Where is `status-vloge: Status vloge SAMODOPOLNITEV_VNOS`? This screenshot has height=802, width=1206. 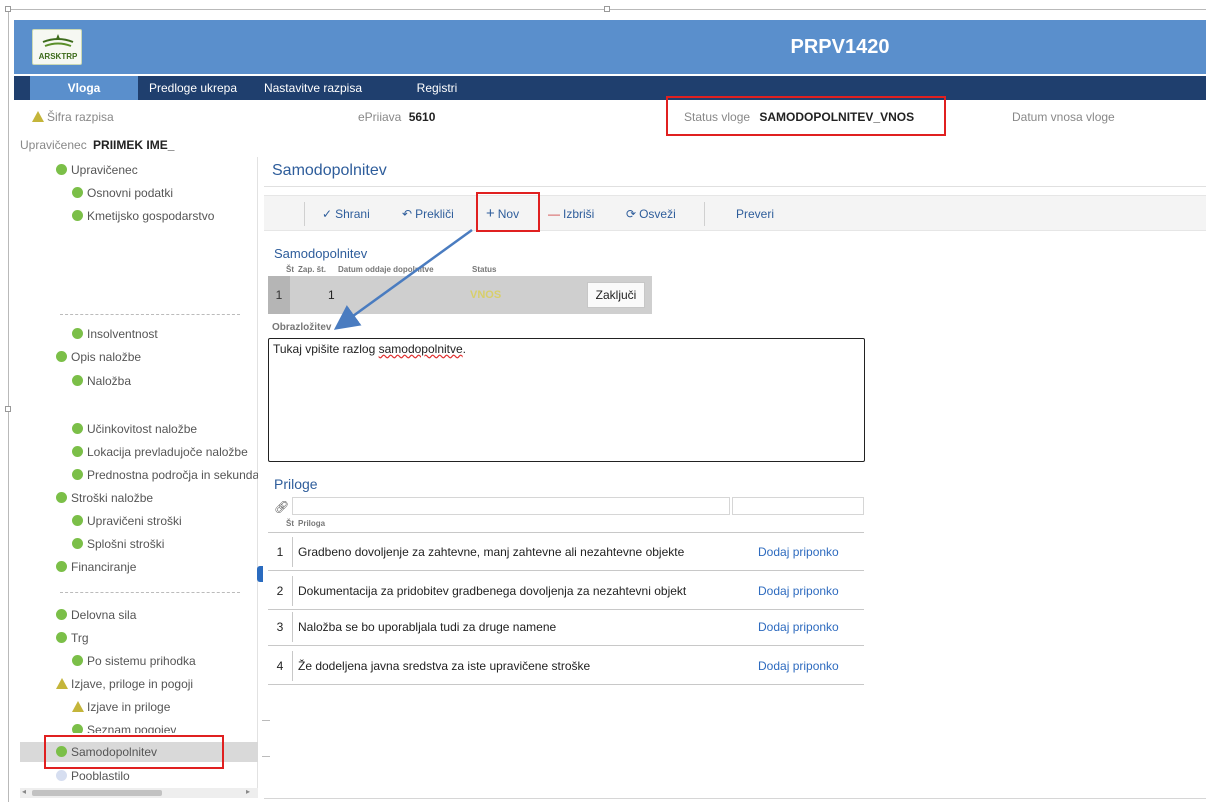 status-vloge: Status vloge SAMODOPOLNITEV_VNOS is located at coordinates (799, 117).